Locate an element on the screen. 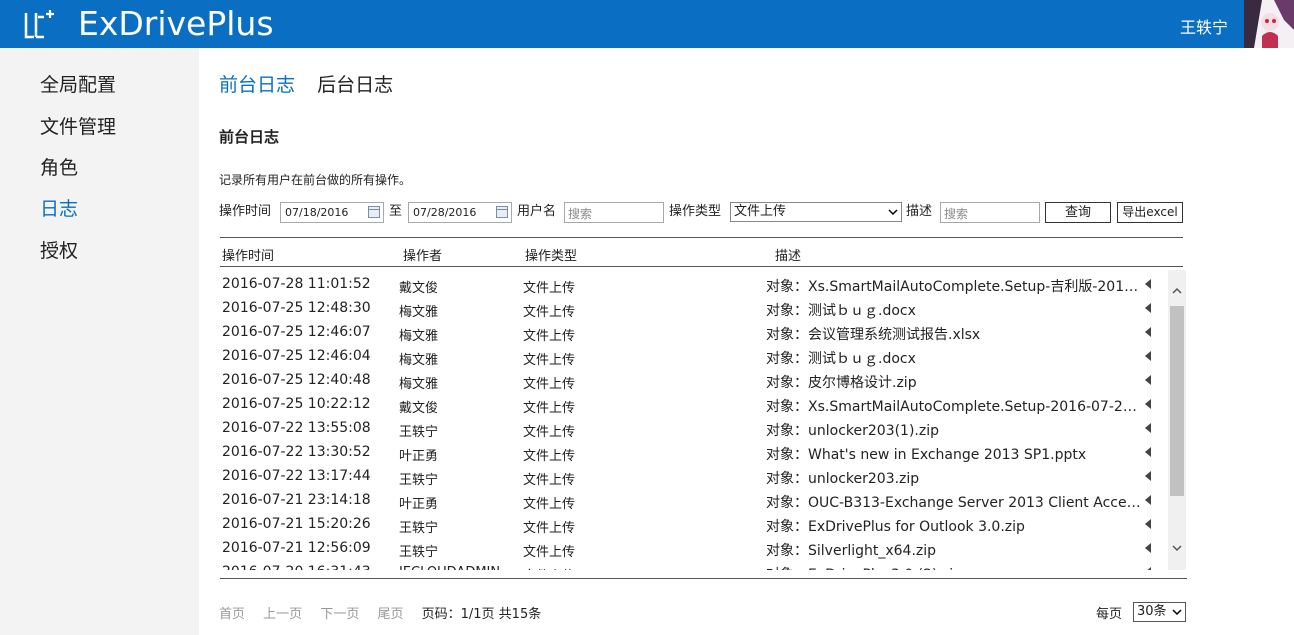 This screenshot has width=1294, height=635. cell-description: 对象：会议管理系统测试报告.xlsx is located at coordinates (873, 335).